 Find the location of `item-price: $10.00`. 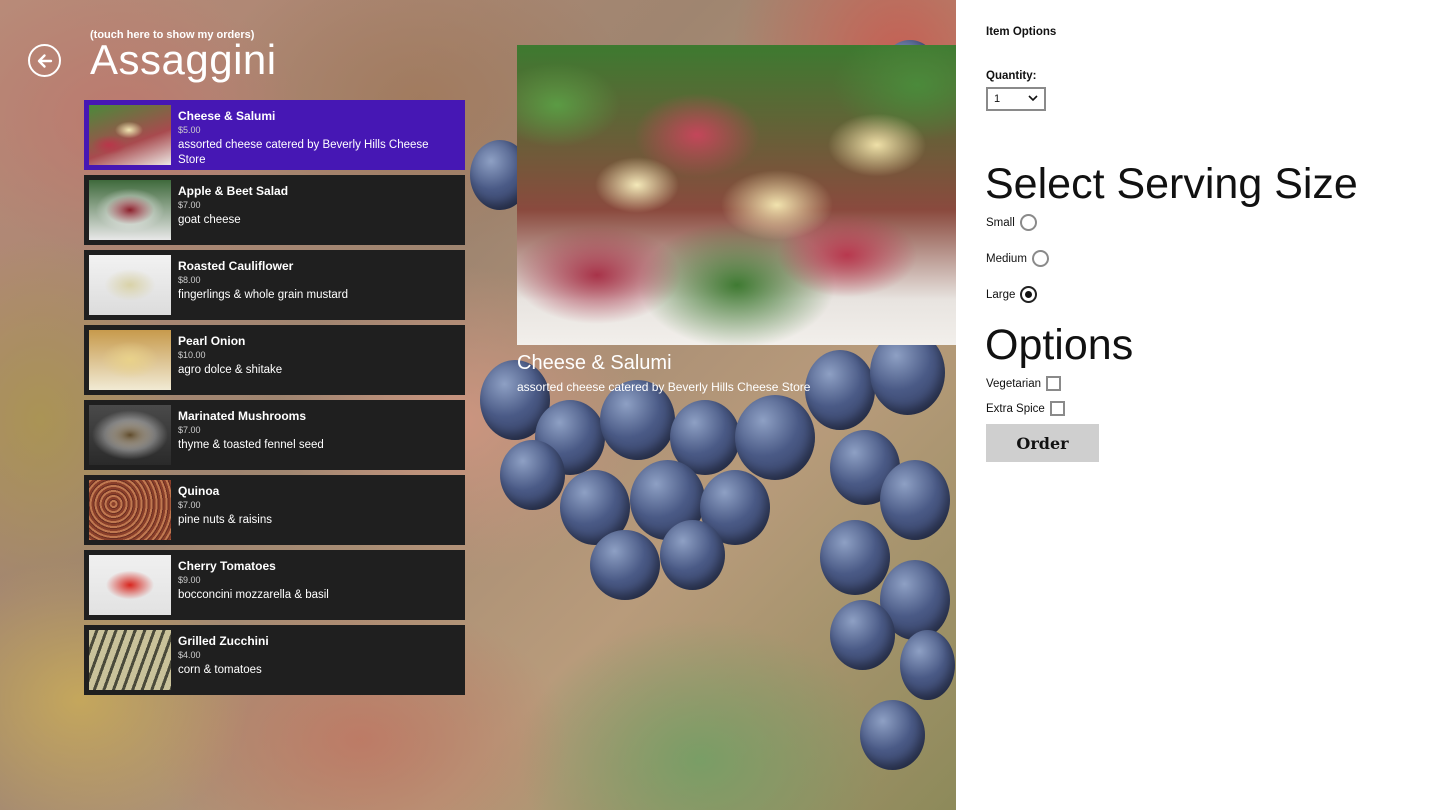

item-price: $10.00 is located at coordinates (192, 355).